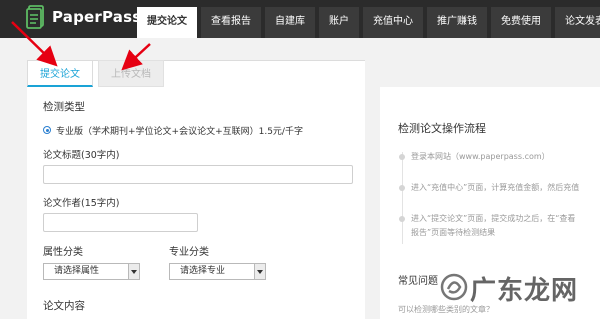  What do you see at coordinates (480, 156) in the screenshot?
I see `flow-step-1: 登录本网站（www.paperpass.com）` at bounding box center [480, 156].